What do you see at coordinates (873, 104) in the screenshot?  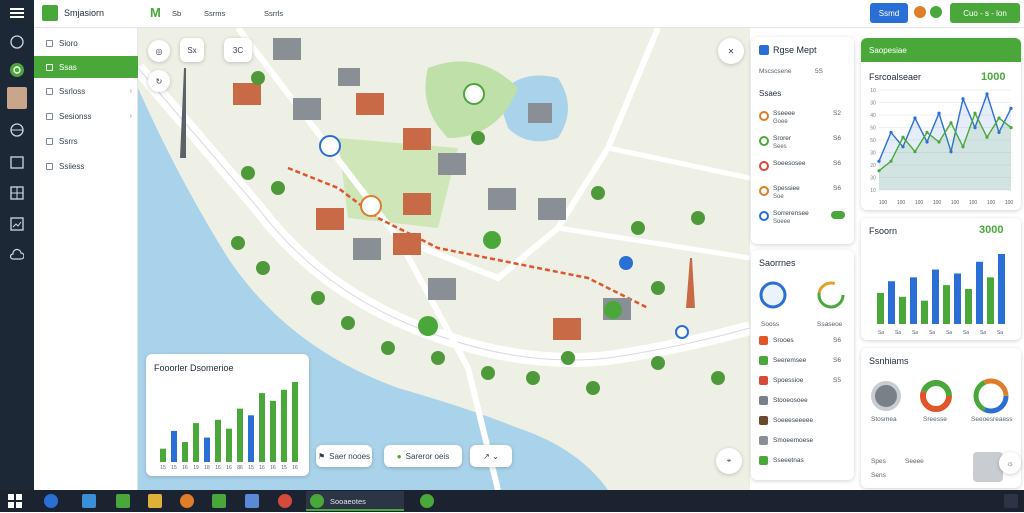 I see `y-tick: 30` at bounding box center [873, 104].